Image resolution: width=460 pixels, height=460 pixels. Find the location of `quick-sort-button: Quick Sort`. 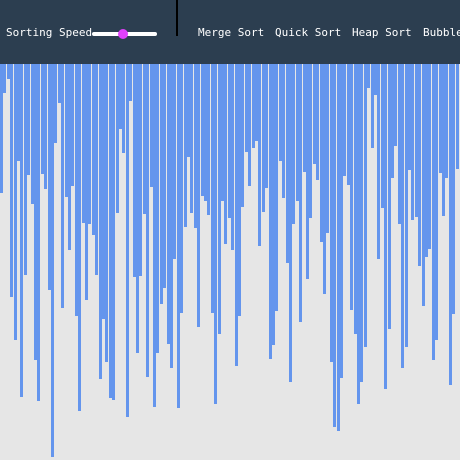

quick-sort-button: Quick Sort is located at coordinates (308, 32).